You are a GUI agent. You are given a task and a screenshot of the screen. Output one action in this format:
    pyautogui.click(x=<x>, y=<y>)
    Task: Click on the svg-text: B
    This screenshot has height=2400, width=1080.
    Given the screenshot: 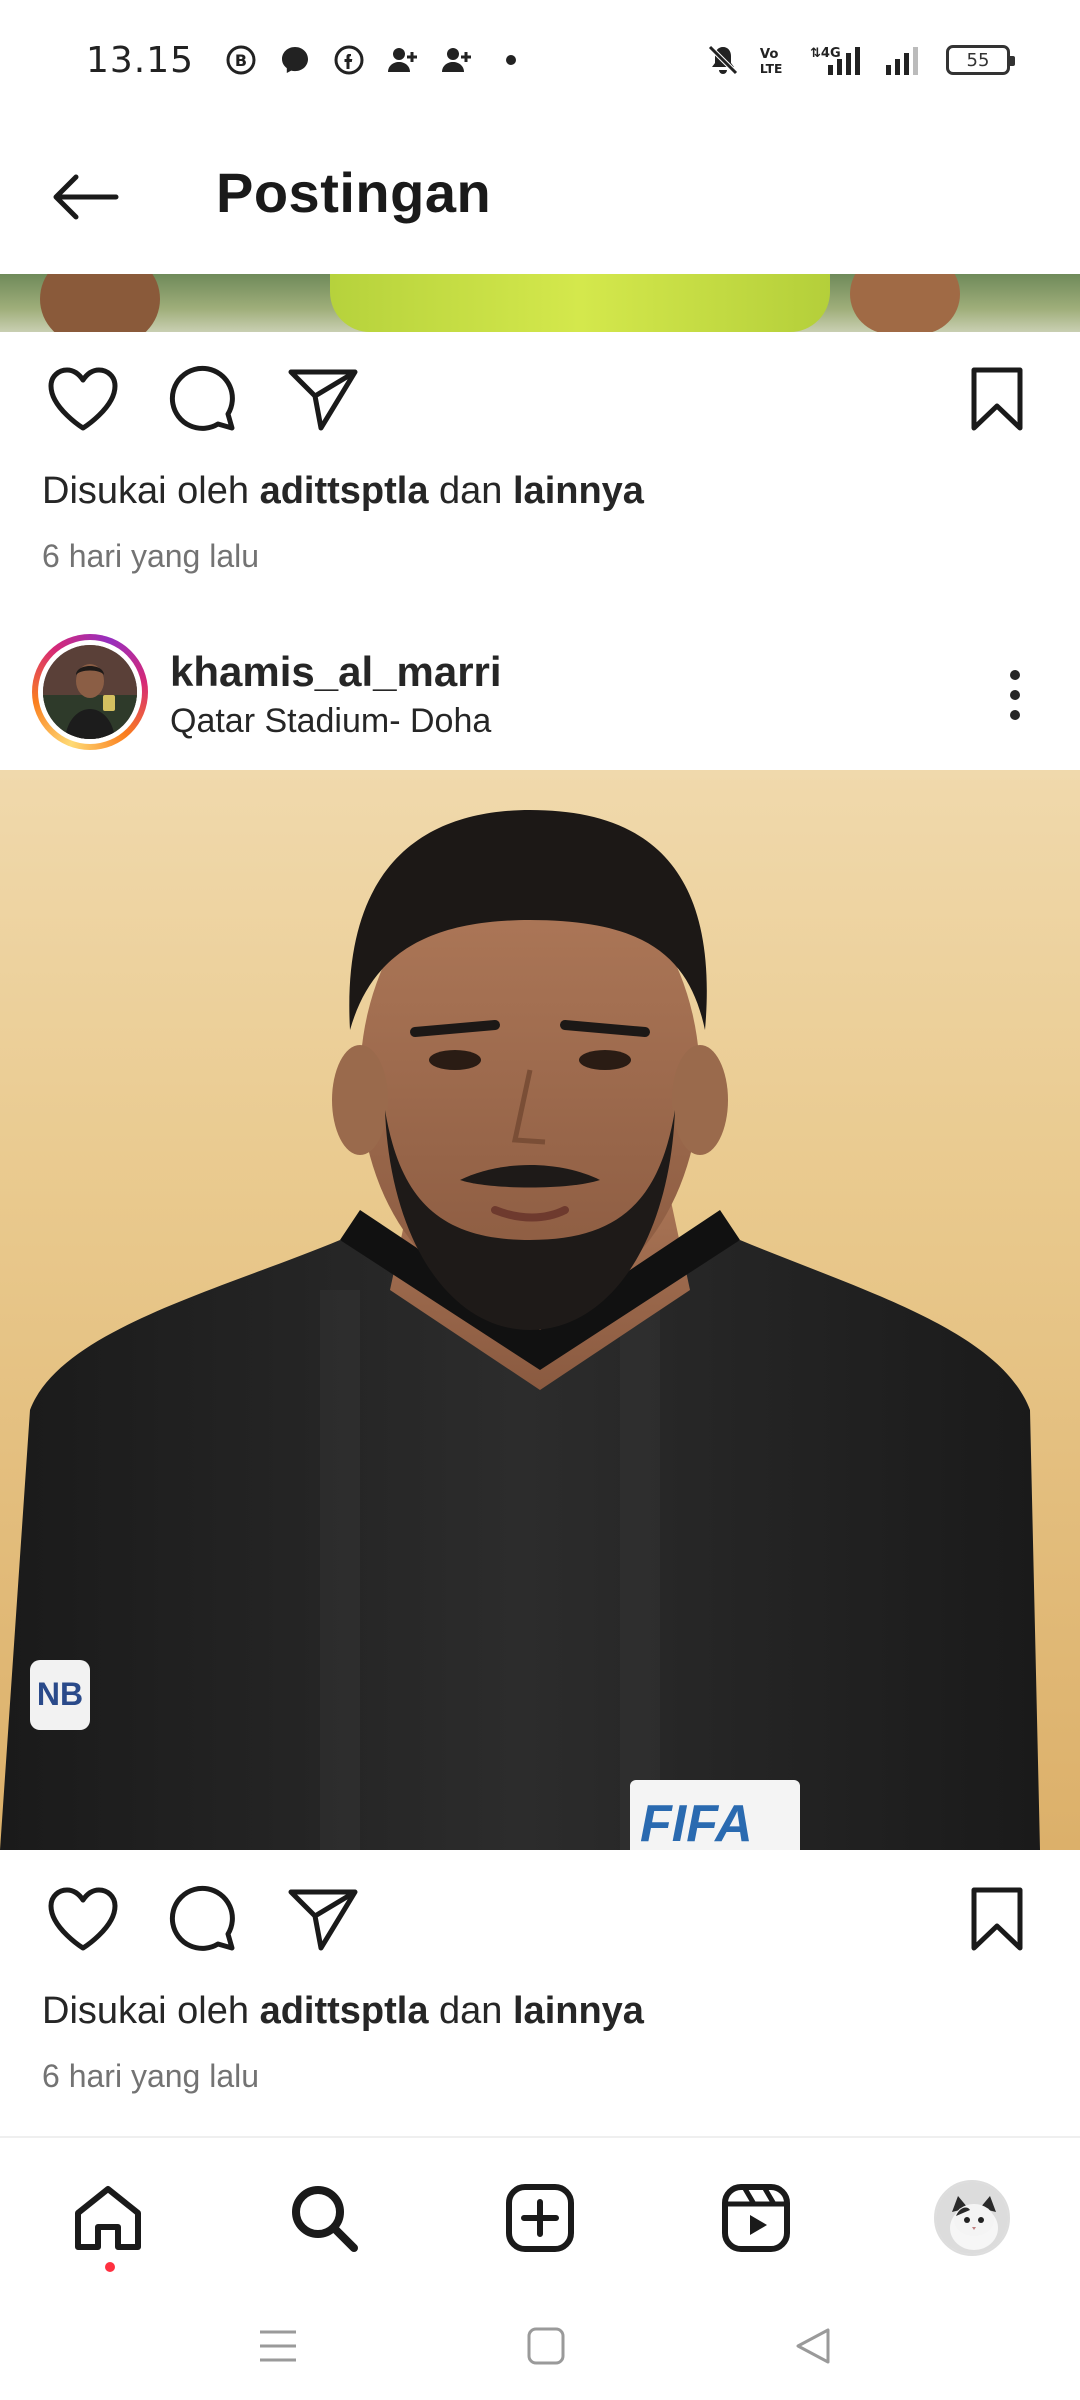 What is the action you would take?
    pyautogui.click(x=241, y=60)
    